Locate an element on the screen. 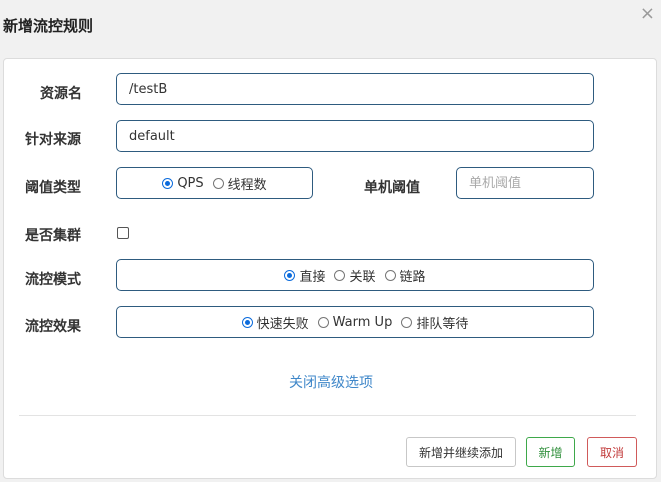 The width and height of the screenshot is (661, 482). resource-field-box is located at coordinates (355, 89).